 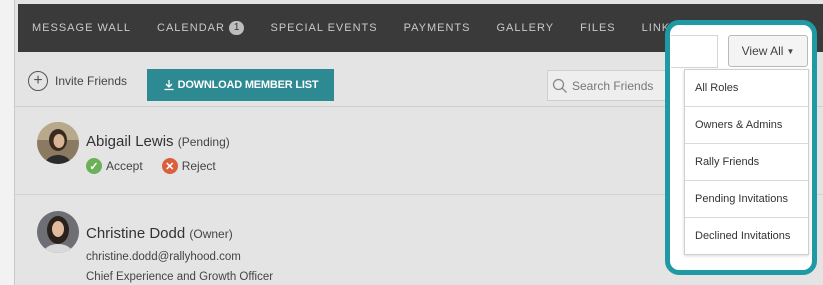 I want to click on member-name-line: Christine Dodd (Owner), so click(x=159, y=233).